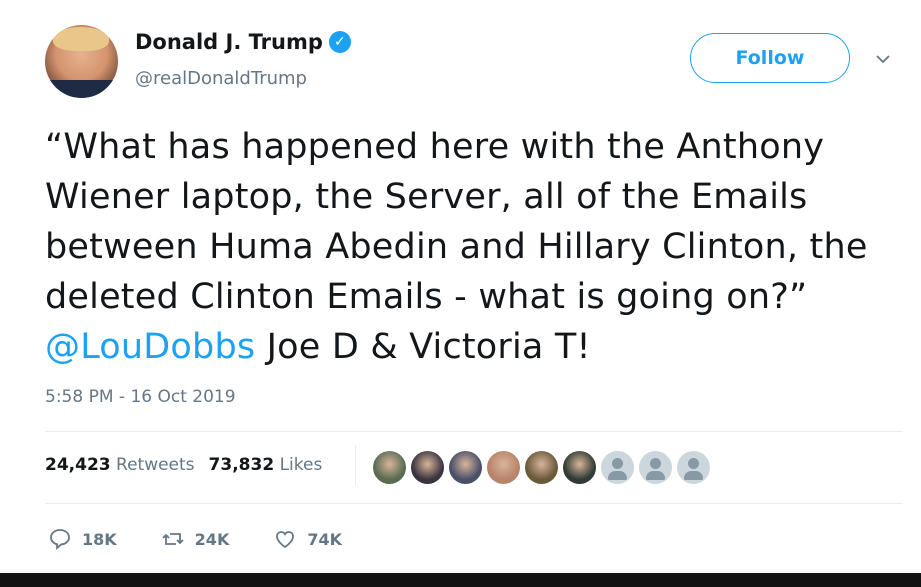  I want to click on likes-label: Likes, so click(301, 465).